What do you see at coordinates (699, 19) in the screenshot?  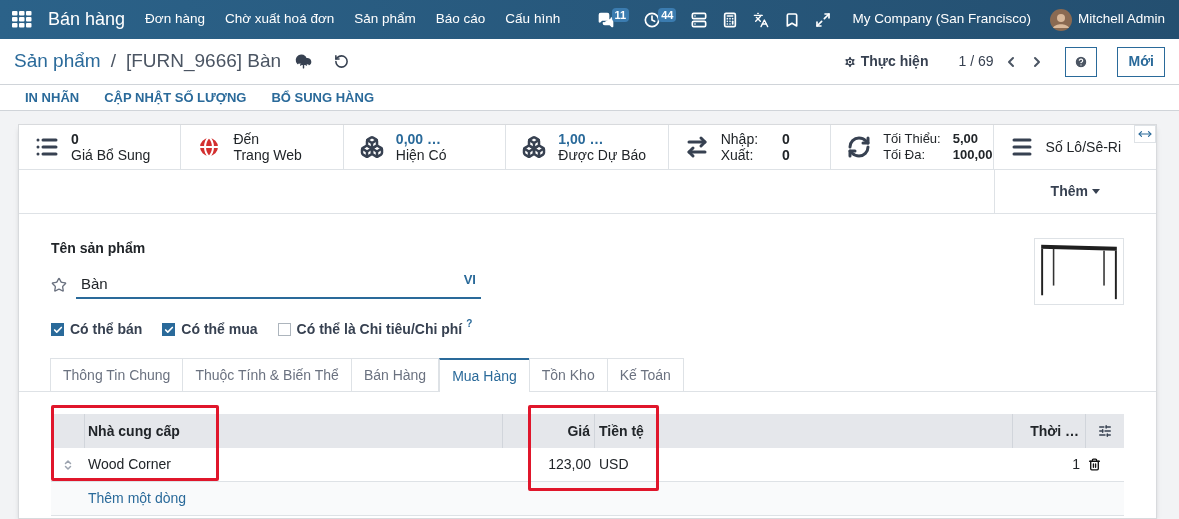 I see `server-icon` at bounding box center [699, 19].